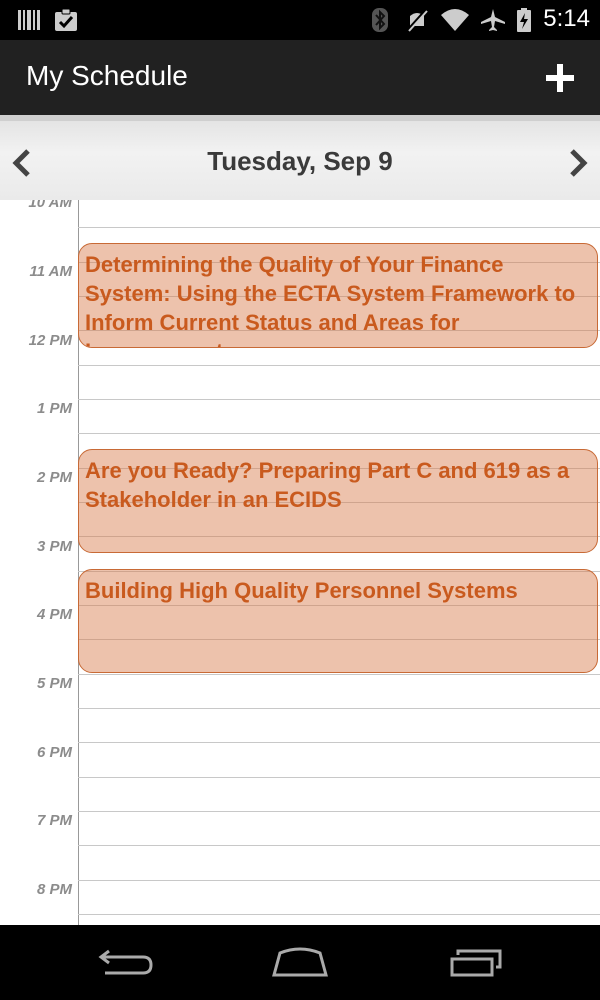 This screenshot has width=600, height=1000. Describe the element at coordinates (50, 340) in the screenshot. I see `hour-label: 12 PM` at that location.